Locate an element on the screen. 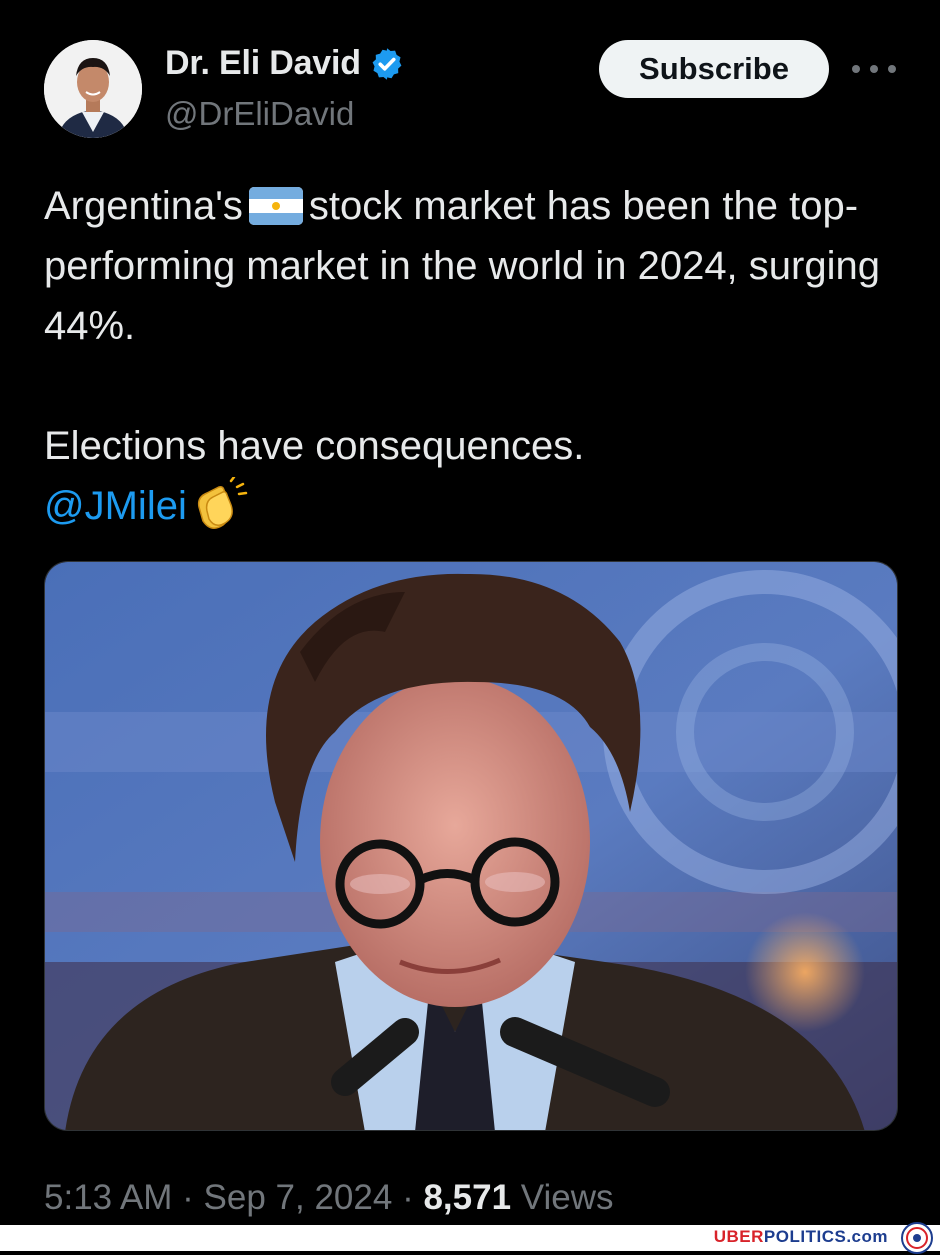 This screenshot has width=940, height=1255. author-avatar is located at coordinates (93, 89).